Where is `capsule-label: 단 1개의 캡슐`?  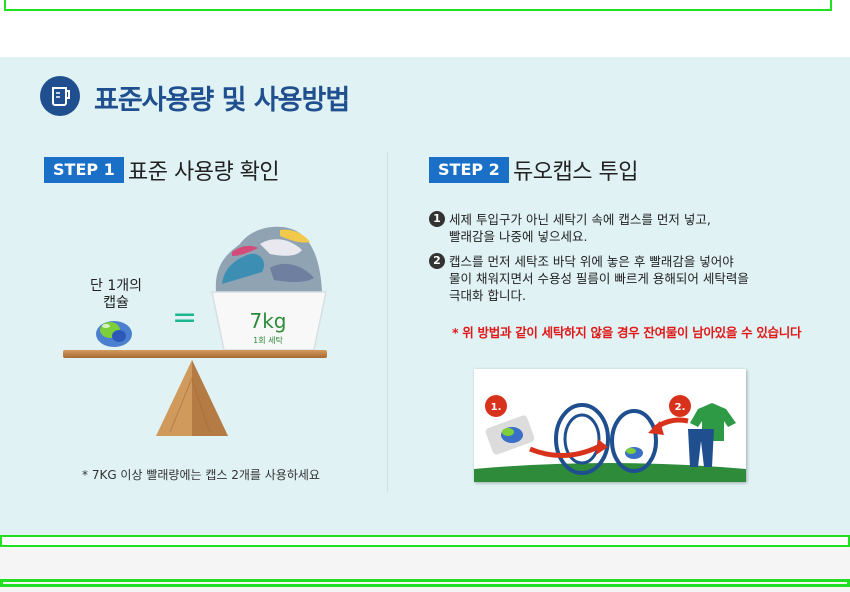 capsule-label: 단 1개의 캡슐 is located at coordinates (116, 294).